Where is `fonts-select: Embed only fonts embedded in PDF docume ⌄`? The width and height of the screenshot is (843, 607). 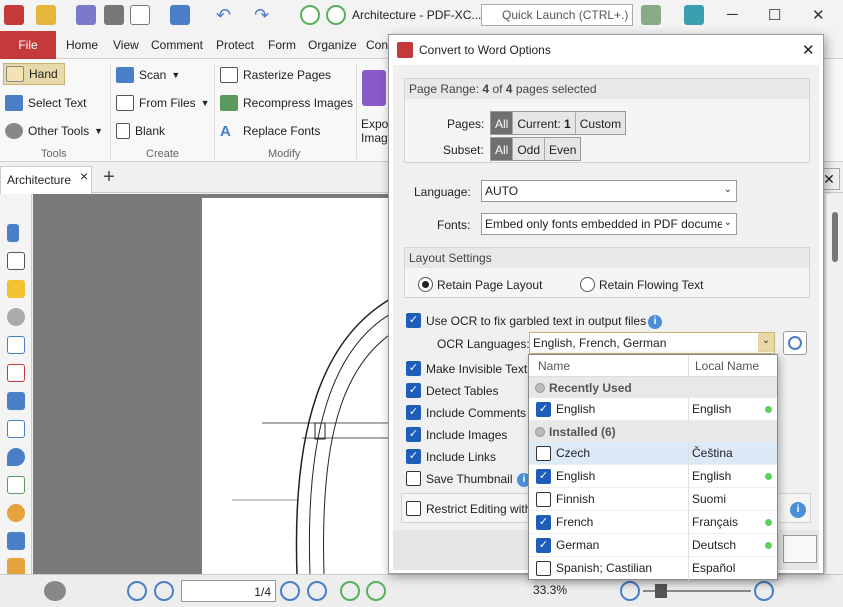
fonts-select: Embed only fonts embedded in PDF docume ⌄ is located at coordinates (609, 224).